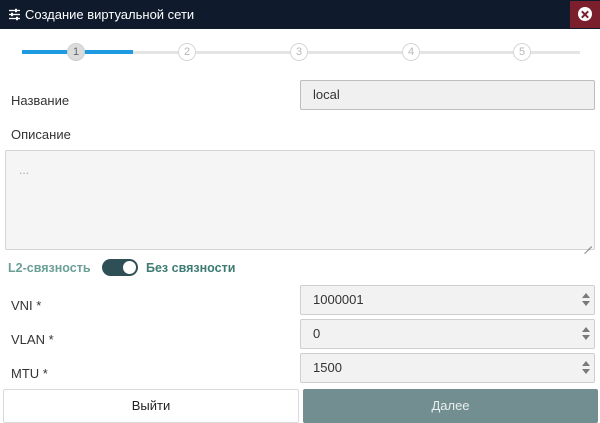 The image size is (600, 423). I want to click on step-2: 2, so click(187, 52).